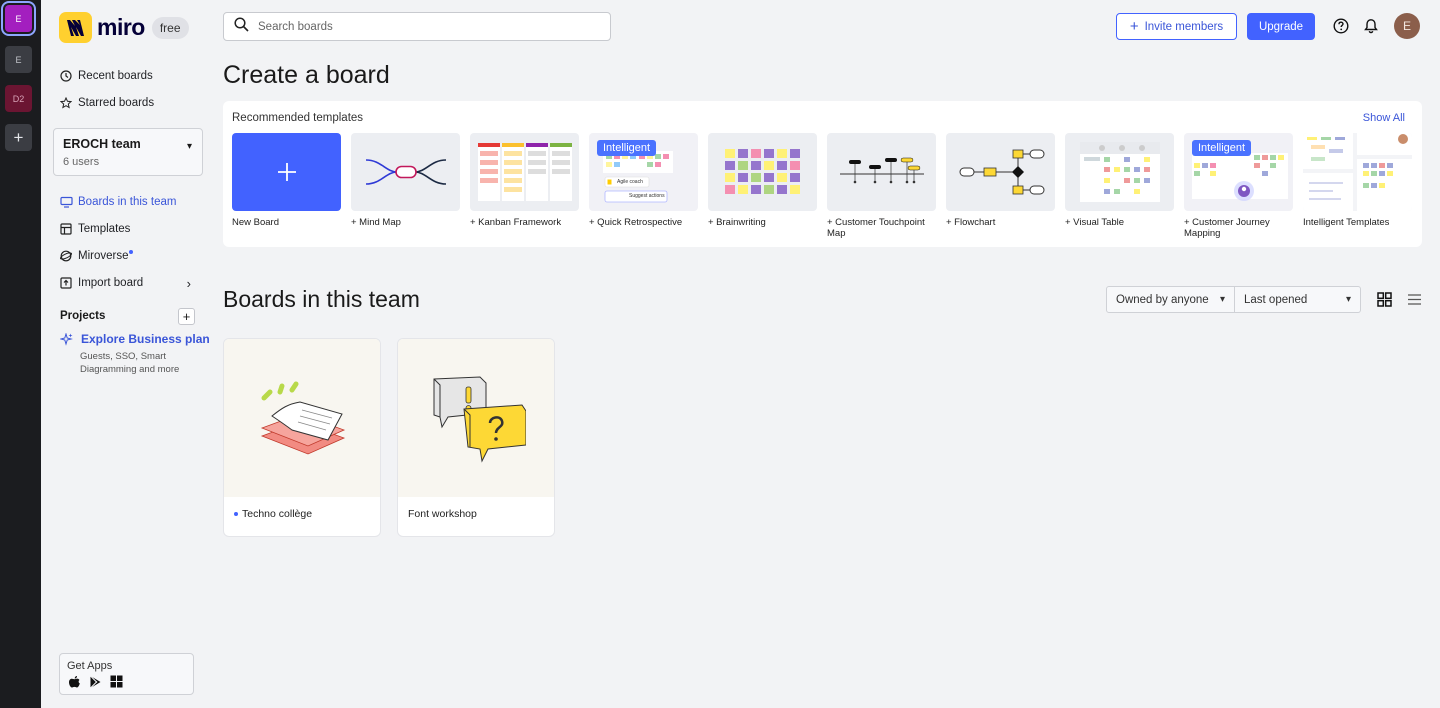 This screenshot has height=708, width=1440. What do you see at coordinates (643, 172) in the screenshot?
I see `quick-retro-thumbnail: Intelligent Agile coach Suggest actions` at bounding box center [643, 172].